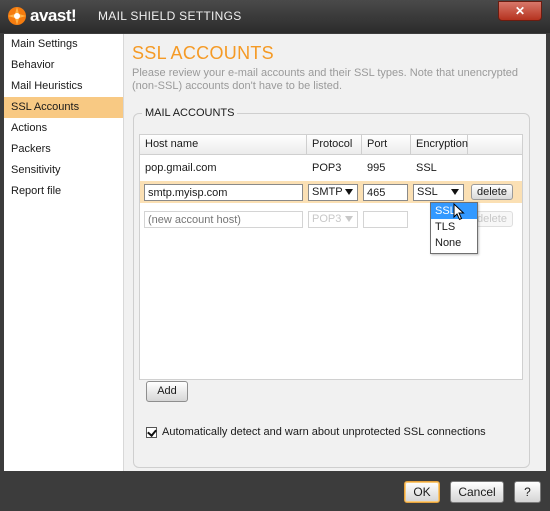  I want to click on port-input, so click(385, 192).